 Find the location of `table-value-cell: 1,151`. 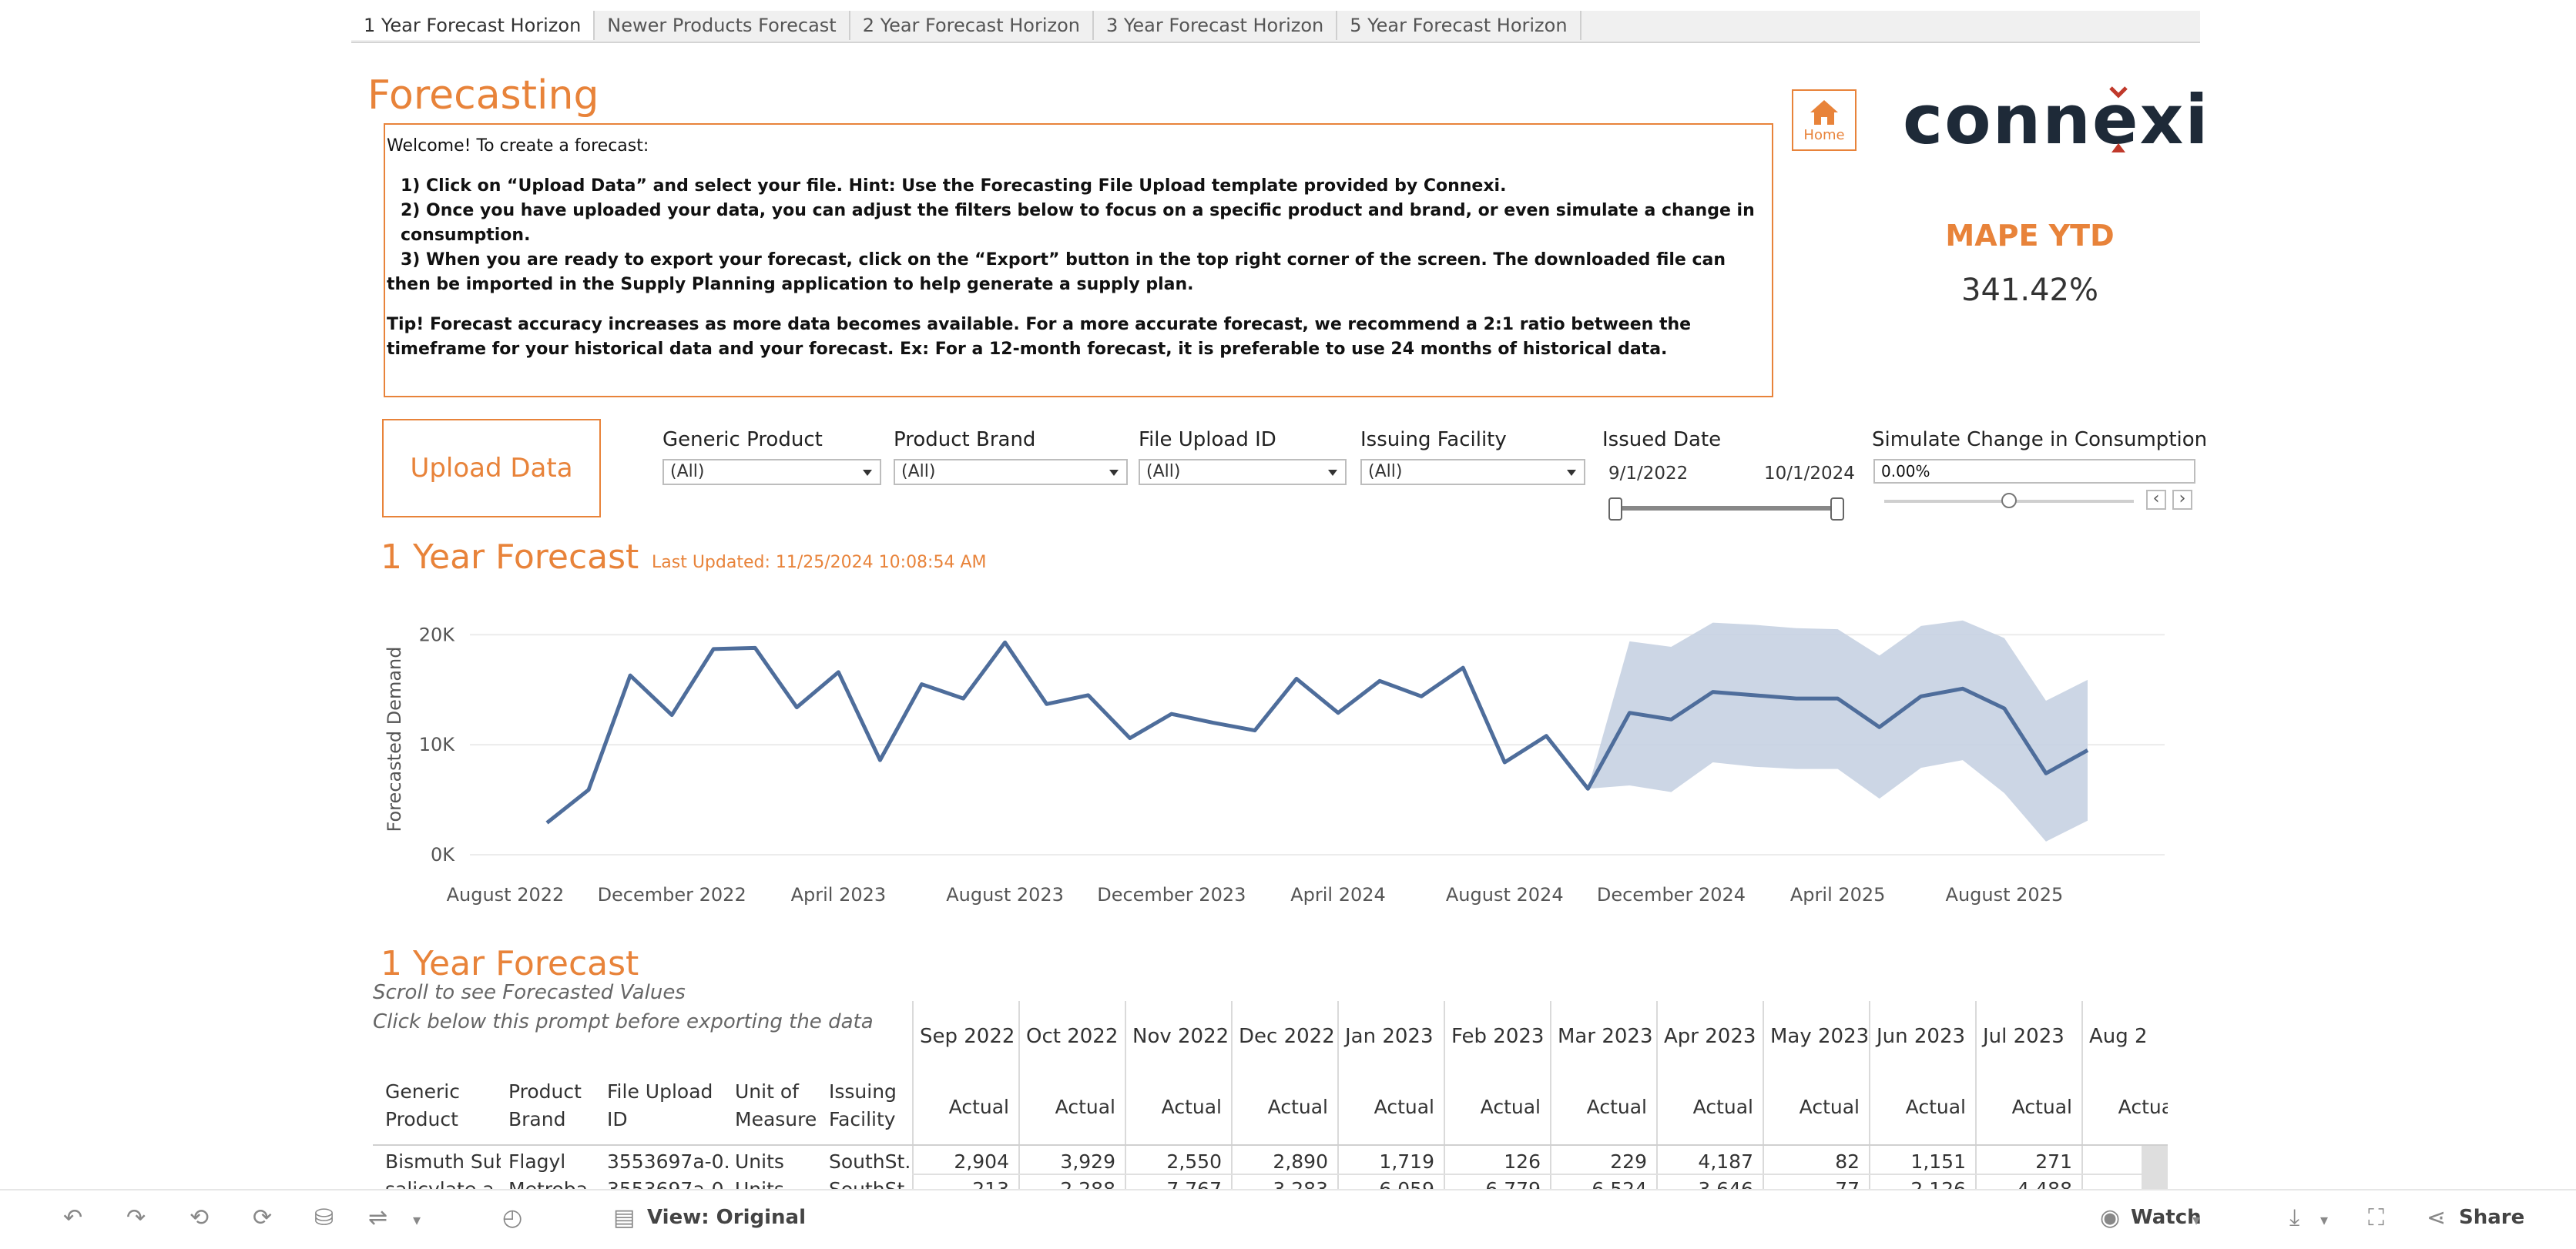

table-value-cell: 1,151 is located at coordinates (1917, 1161).